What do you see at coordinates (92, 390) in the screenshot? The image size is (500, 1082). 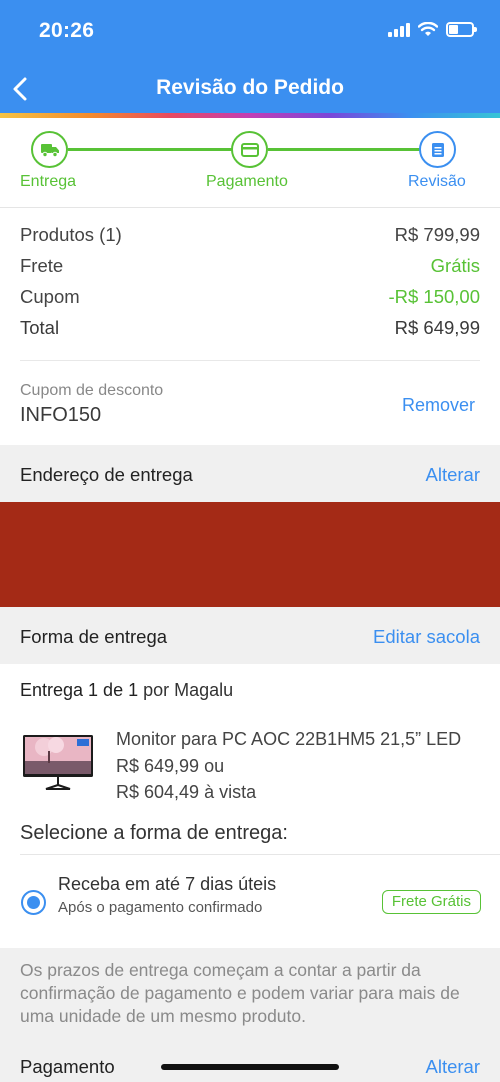 I see `coupon-field-label: Cupom de desconto` at bounding box center [92, 390].